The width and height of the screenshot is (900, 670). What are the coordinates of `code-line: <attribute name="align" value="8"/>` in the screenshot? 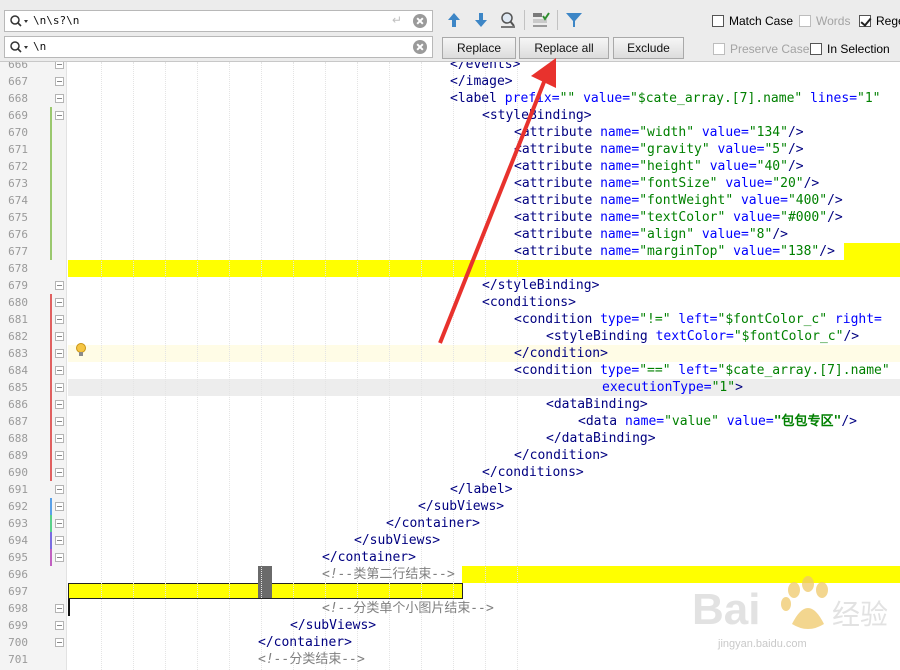 It's located at (484, 234).